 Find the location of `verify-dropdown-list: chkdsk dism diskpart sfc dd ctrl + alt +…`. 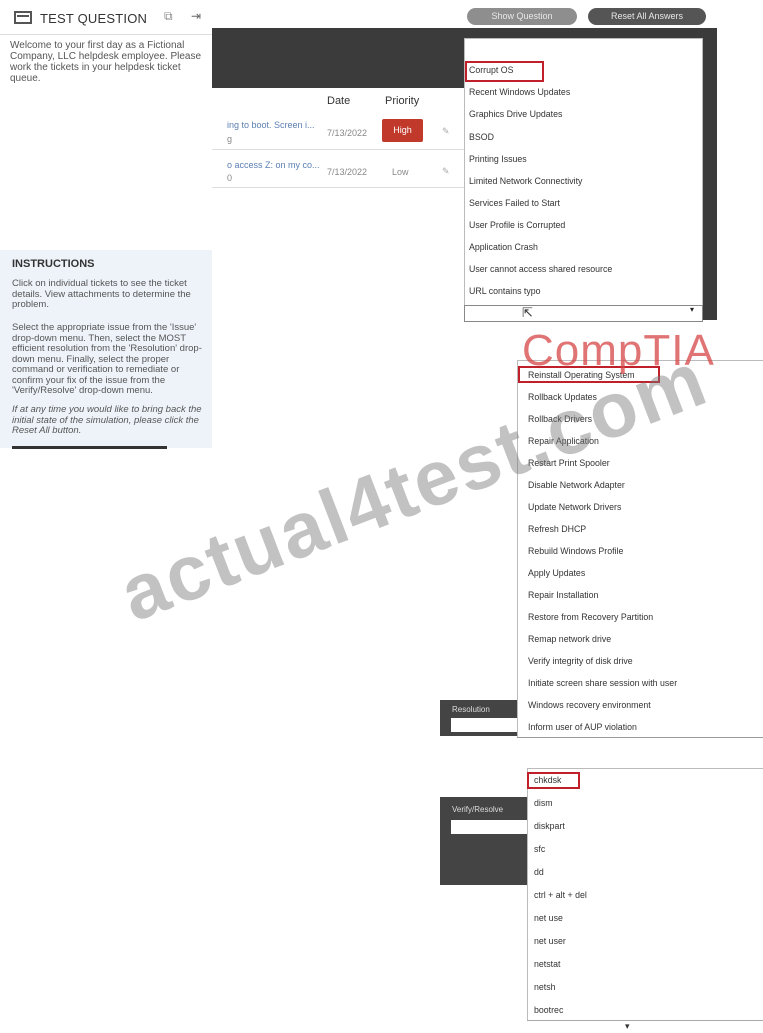

verify-dropdown-list: chkdsk dism diskpart sfc dd ctrl + alt +… is located at coordinates (645, 895).